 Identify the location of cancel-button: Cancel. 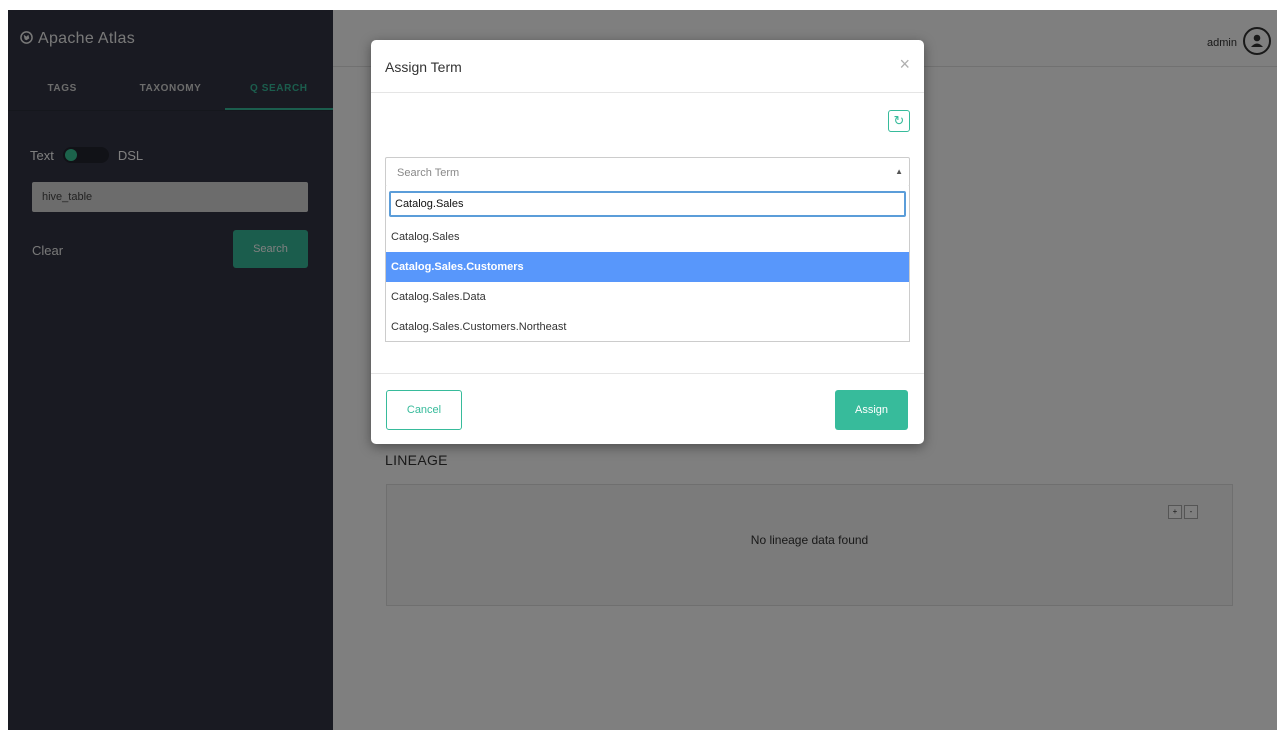
(424, 410).